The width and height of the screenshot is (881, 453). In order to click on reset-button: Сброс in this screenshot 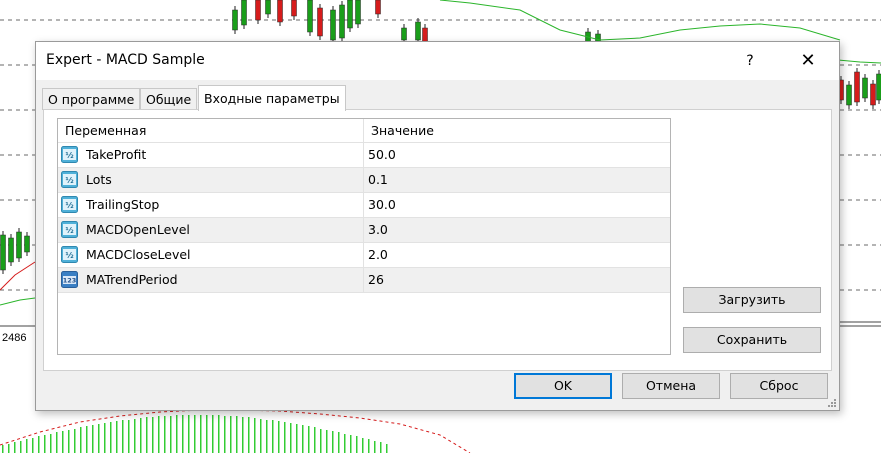, I will do `click(779, 386)`.